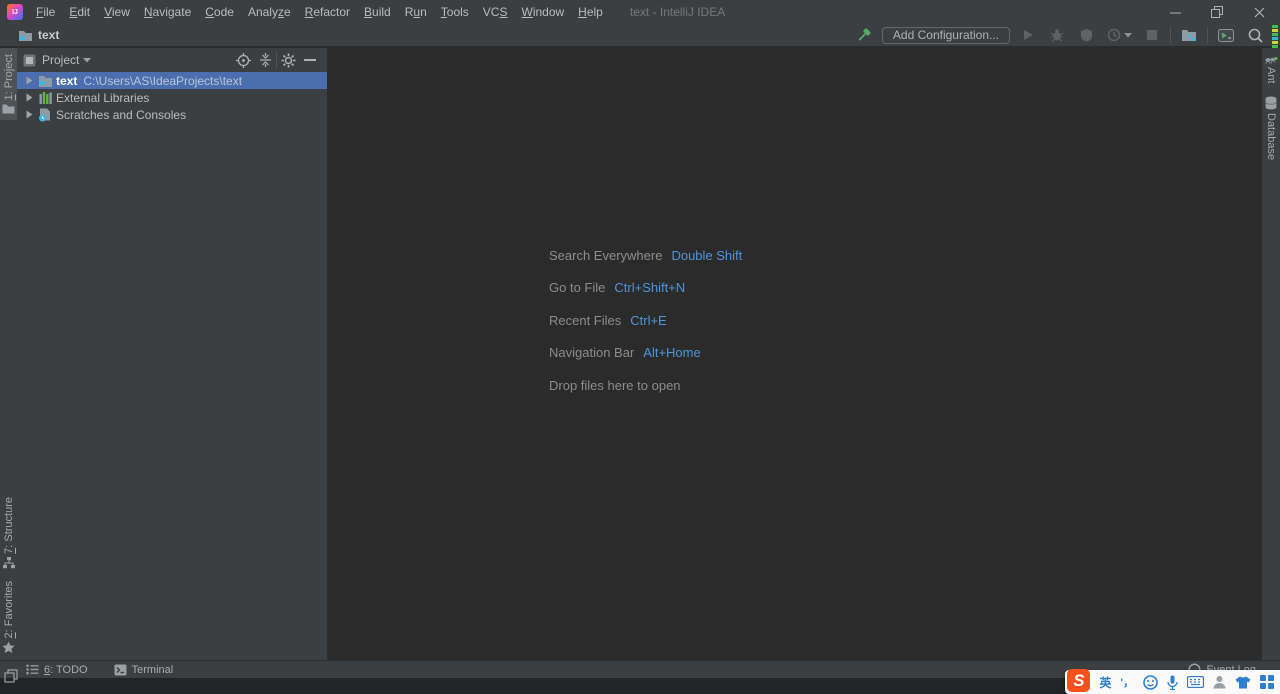 This screenshot has height=694, width=1280. What do you see at coordinates (1271, 354) in the screenshot?
I see `right-toolwindow-stripe: Ant Database` at bounding box center [1271, 354].